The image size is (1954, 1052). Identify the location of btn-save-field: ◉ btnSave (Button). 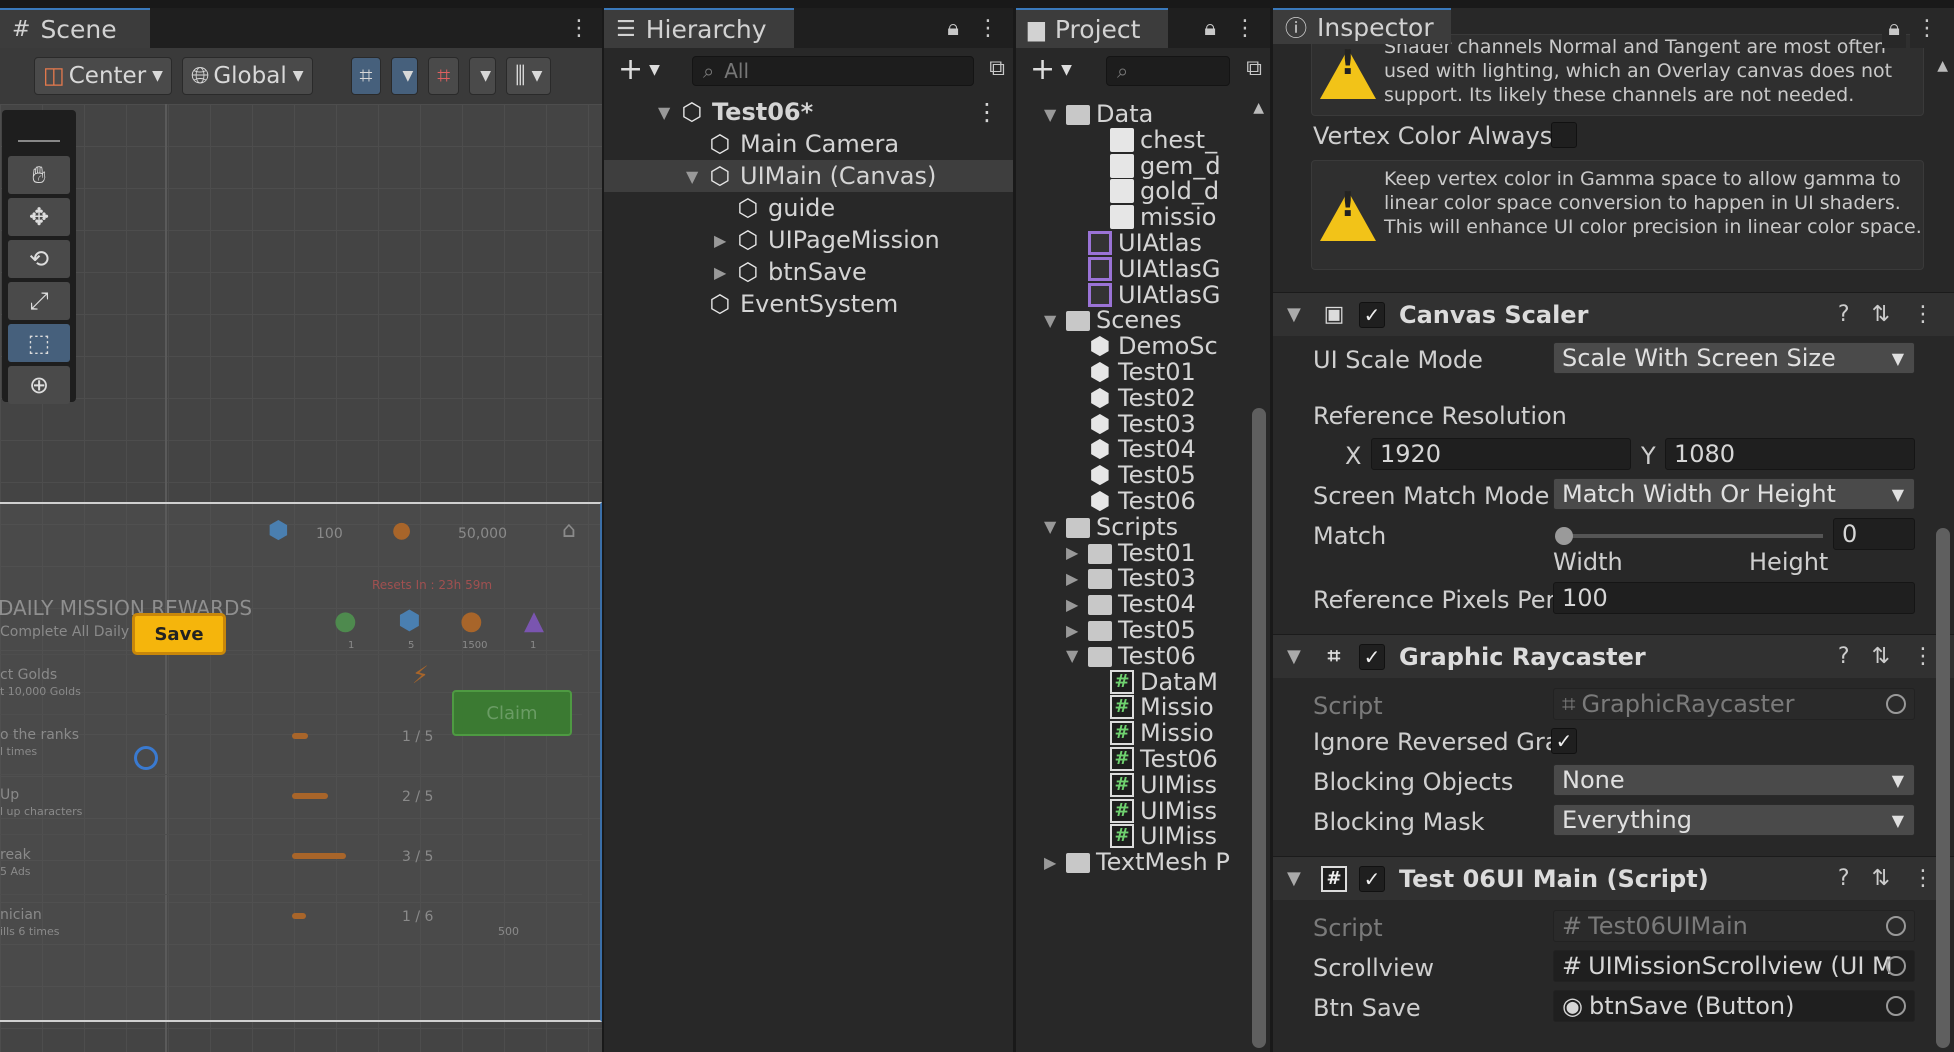
(1734, 1006).